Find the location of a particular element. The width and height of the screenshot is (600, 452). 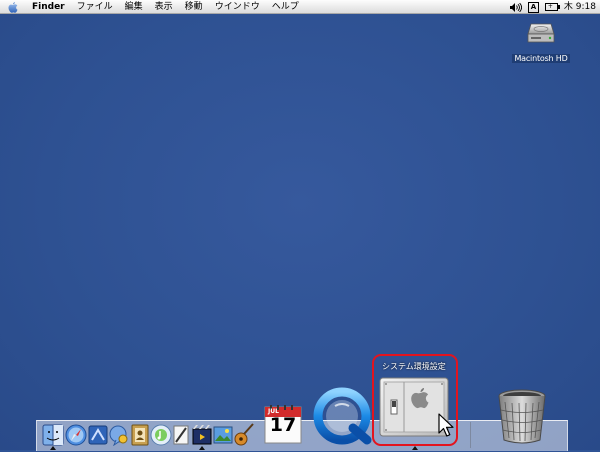

safari-icon is located at coordinates (76, 435).